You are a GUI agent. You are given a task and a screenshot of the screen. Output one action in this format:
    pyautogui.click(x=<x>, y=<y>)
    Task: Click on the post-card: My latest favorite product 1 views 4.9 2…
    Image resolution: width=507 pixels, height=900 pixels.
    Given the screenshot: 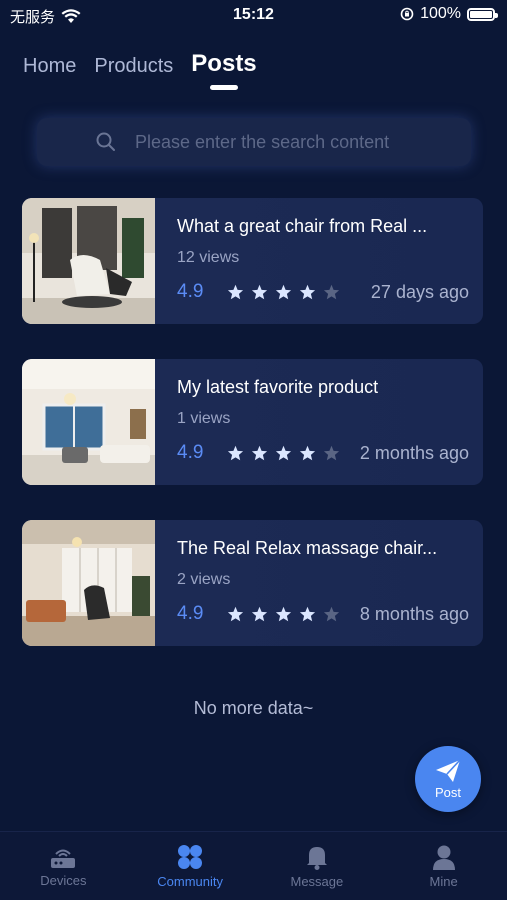 What is the action you would take?
    pyautogui.click(x=252, y=422)
    